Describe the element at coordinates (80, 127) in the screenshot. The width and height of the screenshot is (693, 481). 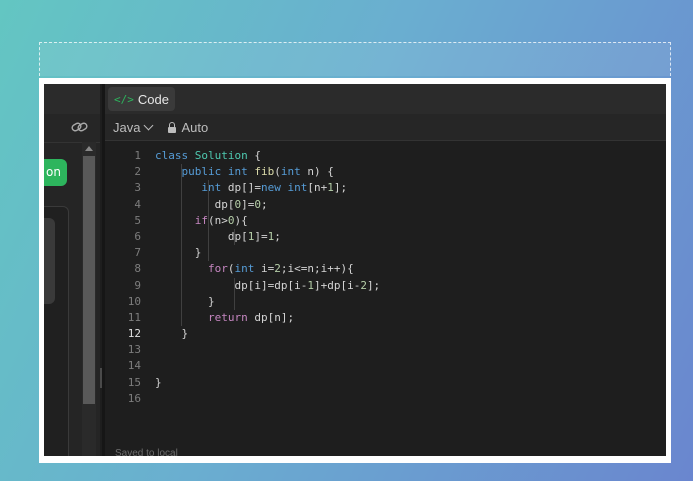
I see `link-icon` at that location.